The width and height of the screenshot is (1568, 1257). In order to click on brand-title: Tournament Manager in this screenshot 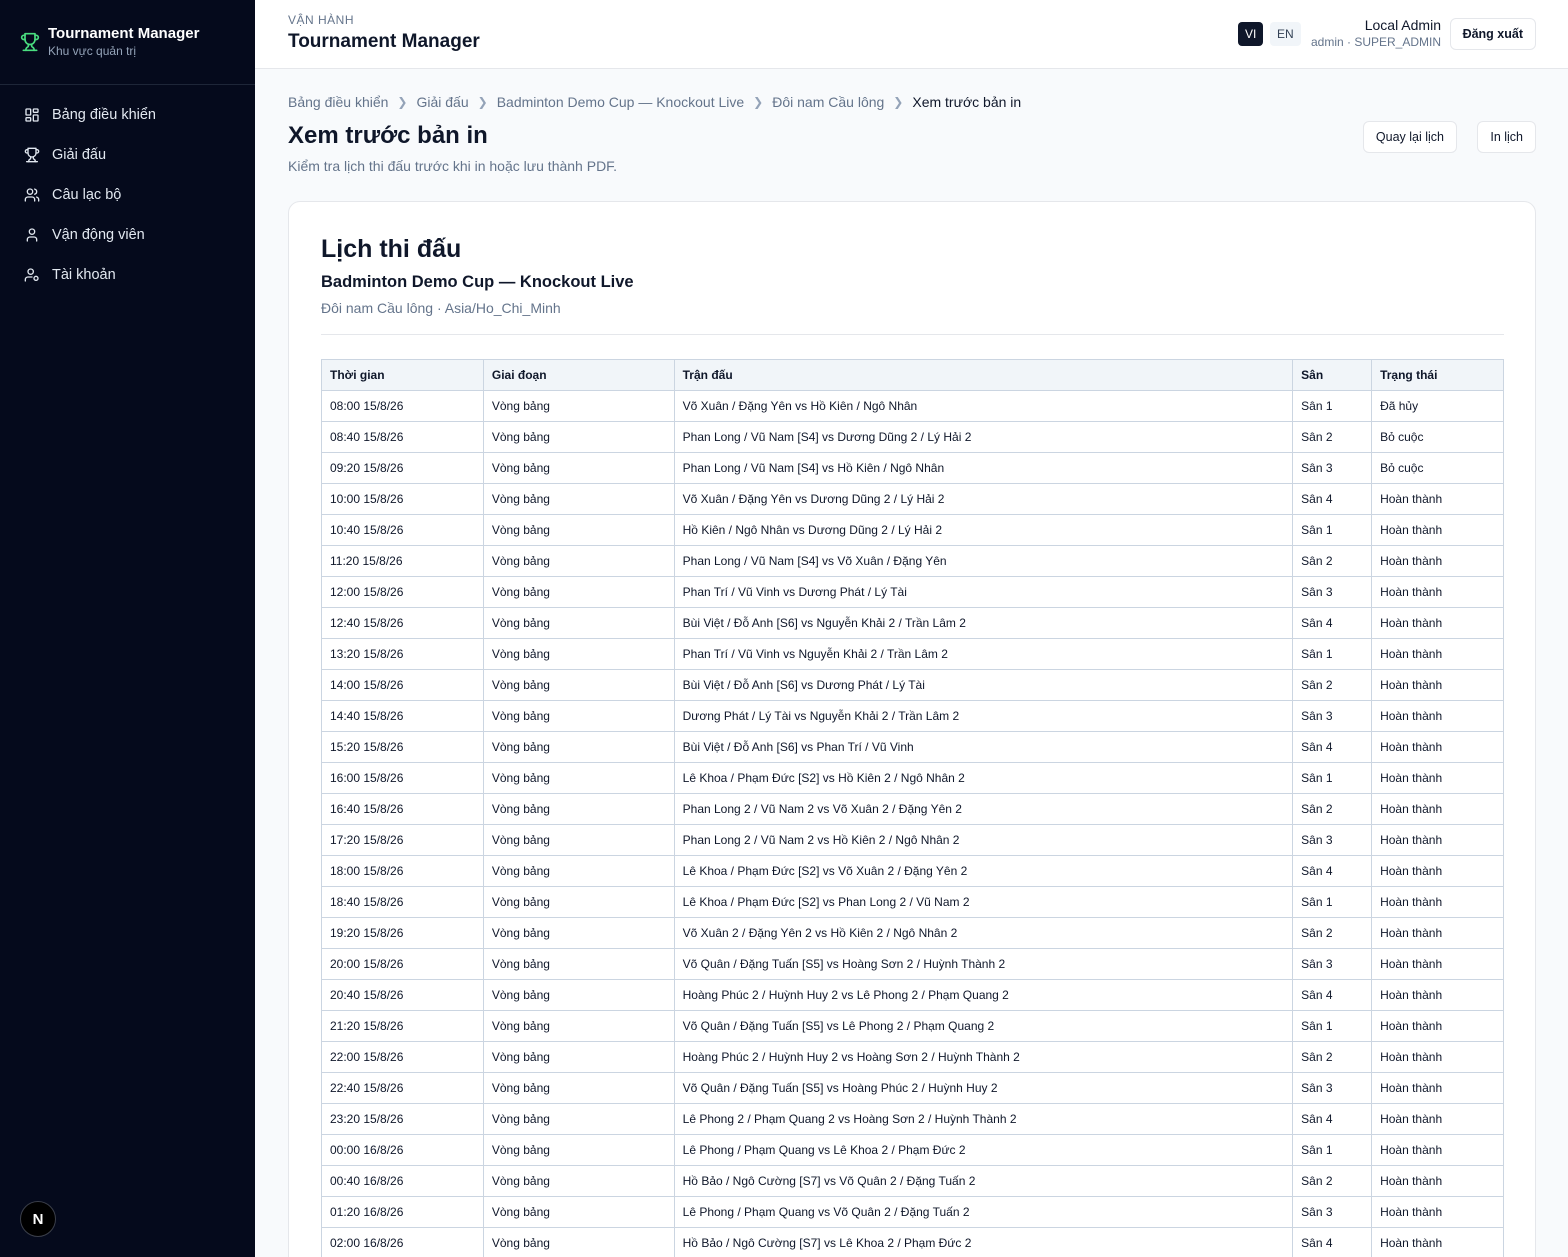, I will do `click(124, 33)`.